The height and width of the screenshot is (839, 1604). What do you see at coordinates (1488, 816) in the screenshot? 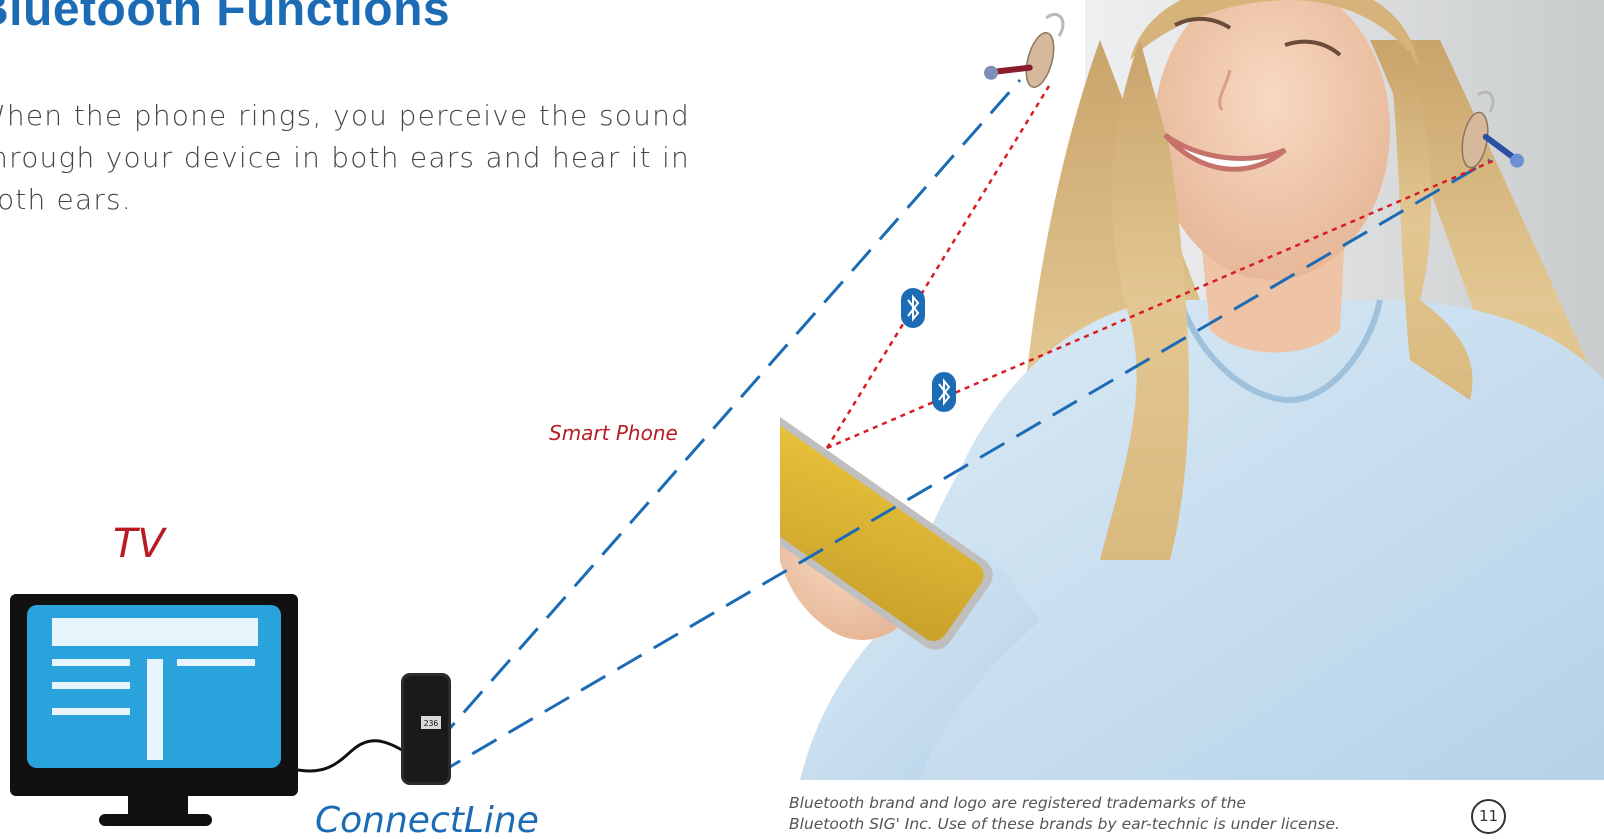
I see `page-number: 11` at bounding box center [1488, 816].